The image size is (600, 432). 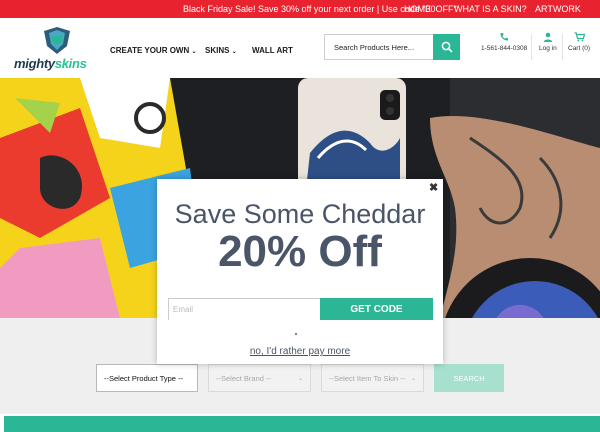 I want to click on cart-link: Cart (0), so click(x=579, y=42).